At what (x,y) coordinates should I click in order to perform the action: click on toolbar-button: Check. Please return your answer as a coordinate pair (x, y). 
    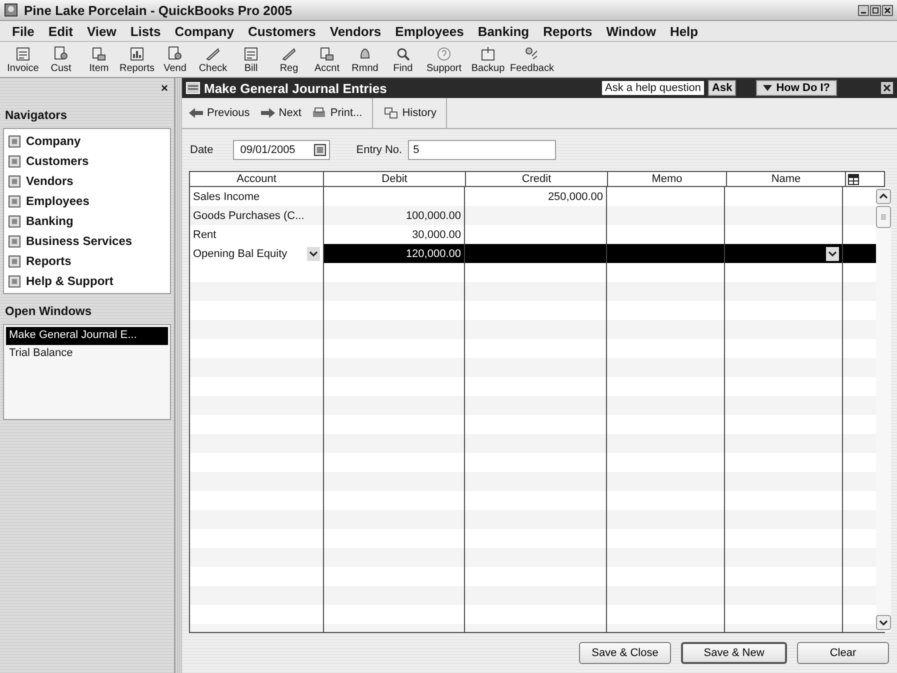
    Looking at the image, I should click on (213, 60).